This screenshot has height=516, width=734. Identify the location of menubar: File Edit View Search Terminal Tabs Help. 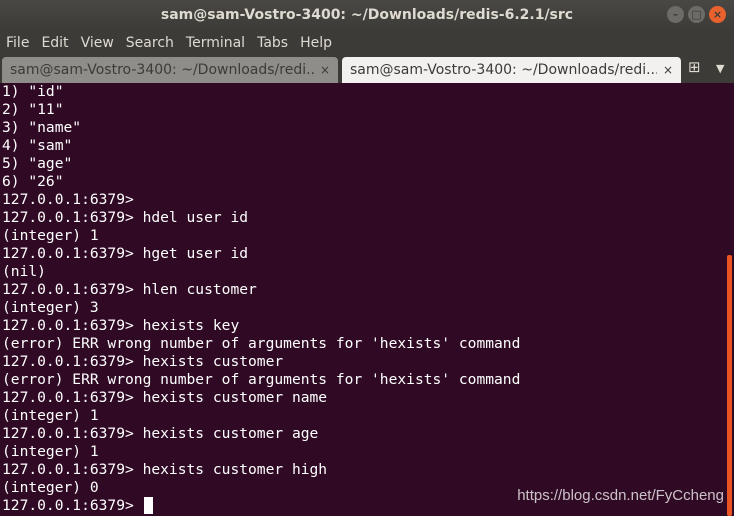
(367, 42).